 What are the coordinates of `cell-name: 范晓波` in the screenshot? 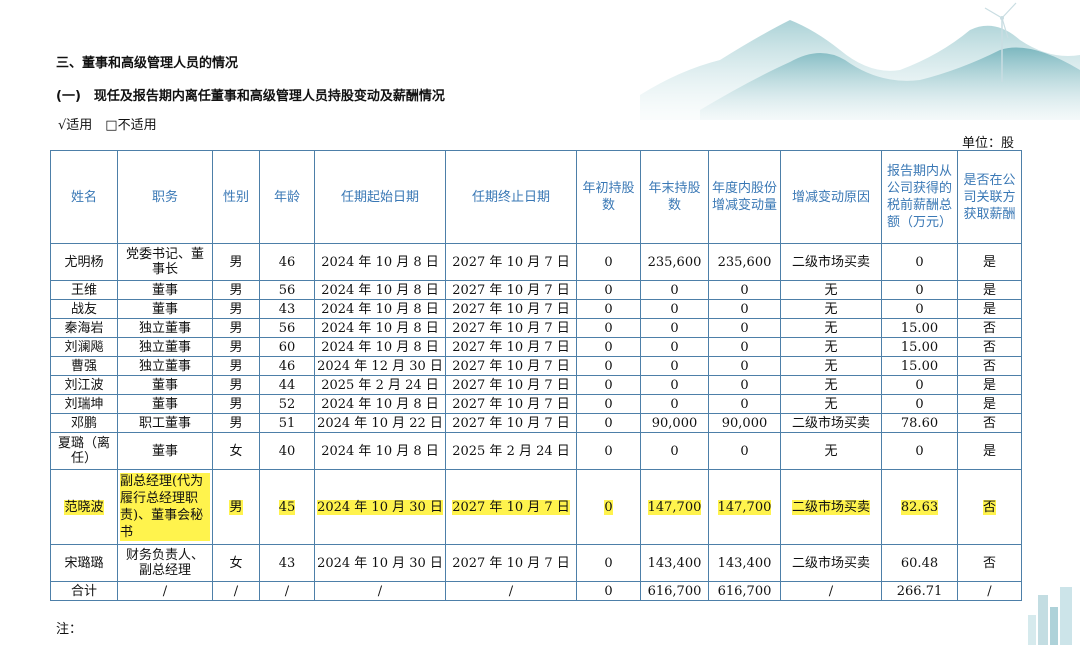 It's located at (84, 507).